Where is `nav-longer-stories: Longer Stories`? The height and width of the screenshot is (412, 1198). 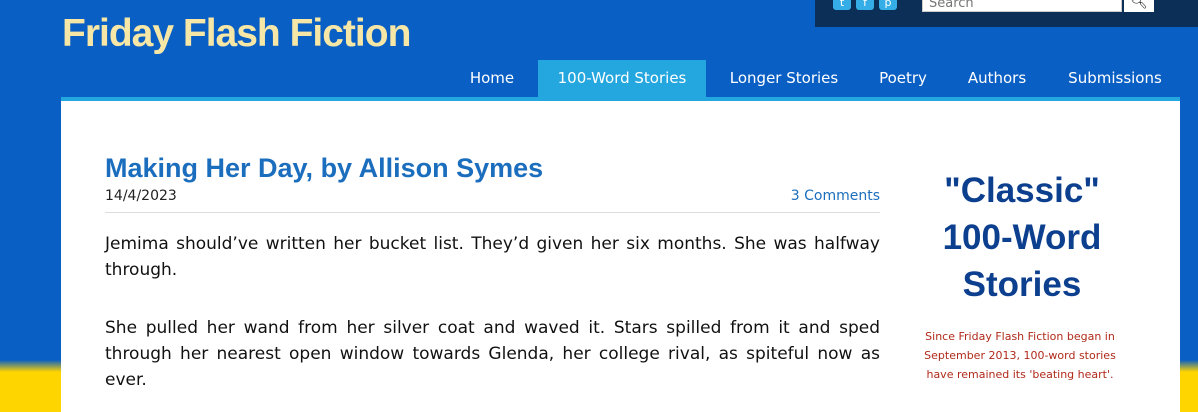
nav-longer-stories: Longer Stories is located at coordinates (784, 78).